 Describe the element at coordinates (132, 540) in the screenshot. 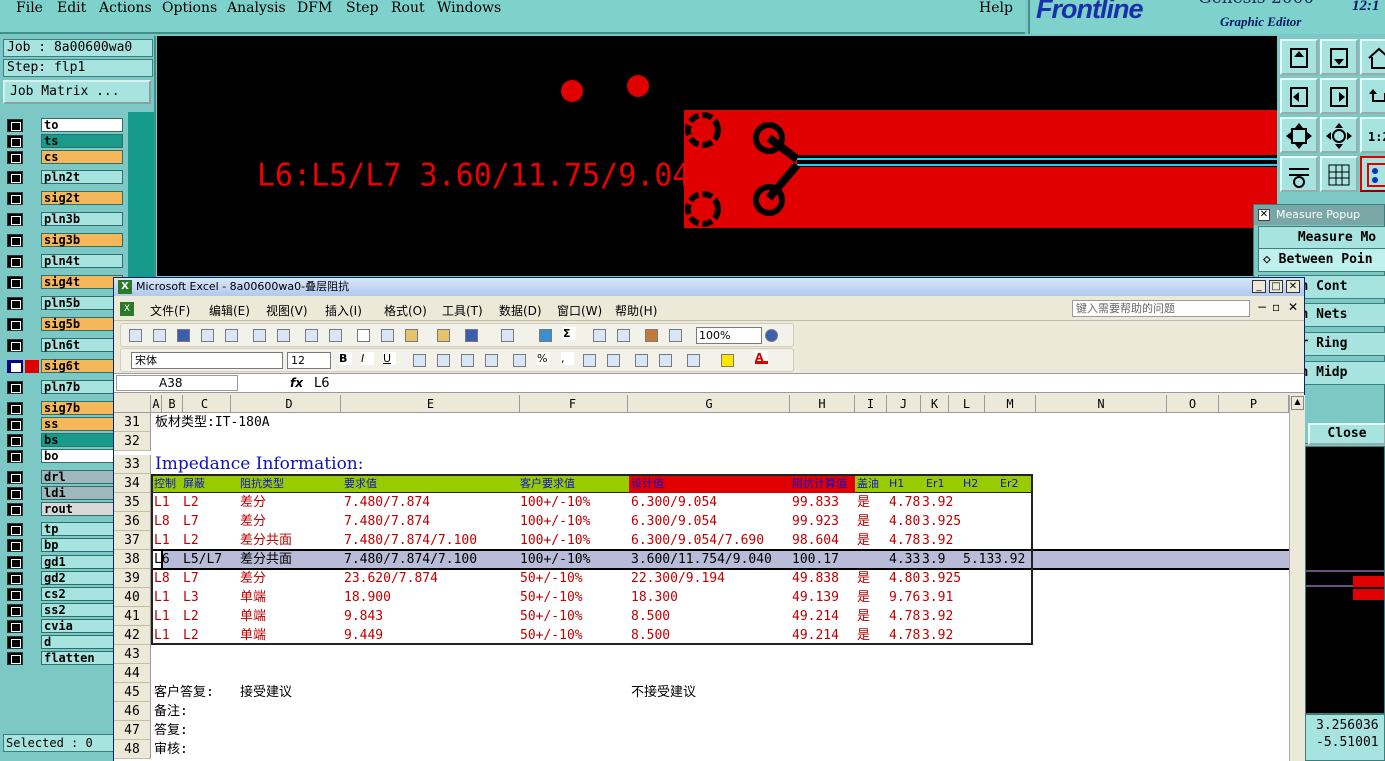

I see `row-header-37: 37` at that location.